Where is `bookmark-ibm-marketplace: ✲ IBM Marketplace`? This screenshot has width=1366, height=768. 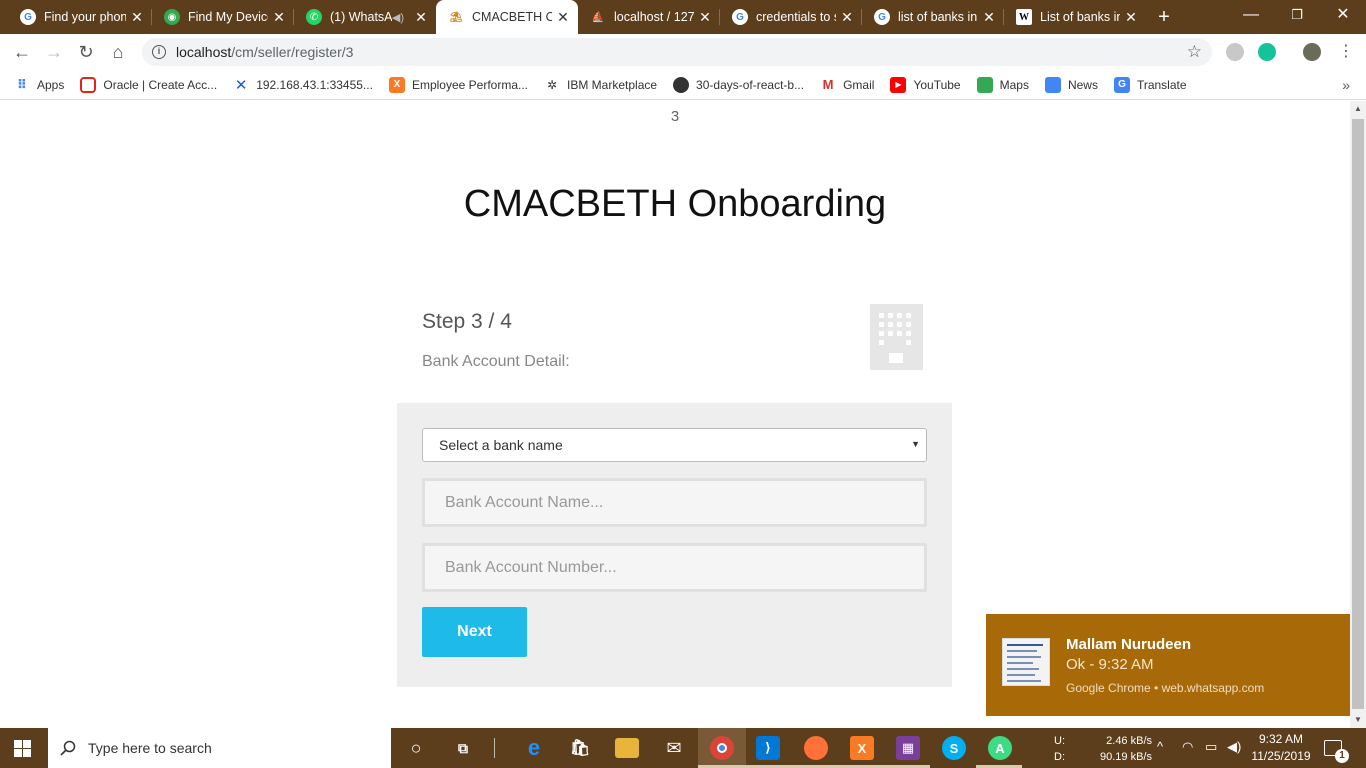 bookmark-ibm-marketplace: ✲ IBM Marketplace is located at coordinates (600, 85).